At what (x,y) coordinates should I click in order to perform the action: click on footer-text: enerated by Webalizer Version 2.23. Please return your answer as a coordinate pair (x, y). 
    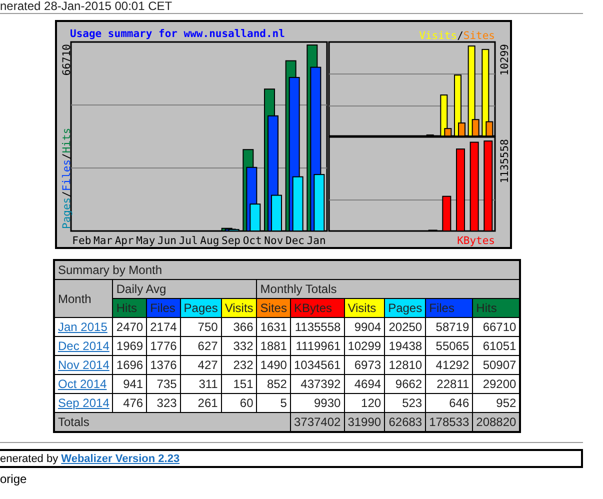
    Looking at the image, I should click on (90, 458).